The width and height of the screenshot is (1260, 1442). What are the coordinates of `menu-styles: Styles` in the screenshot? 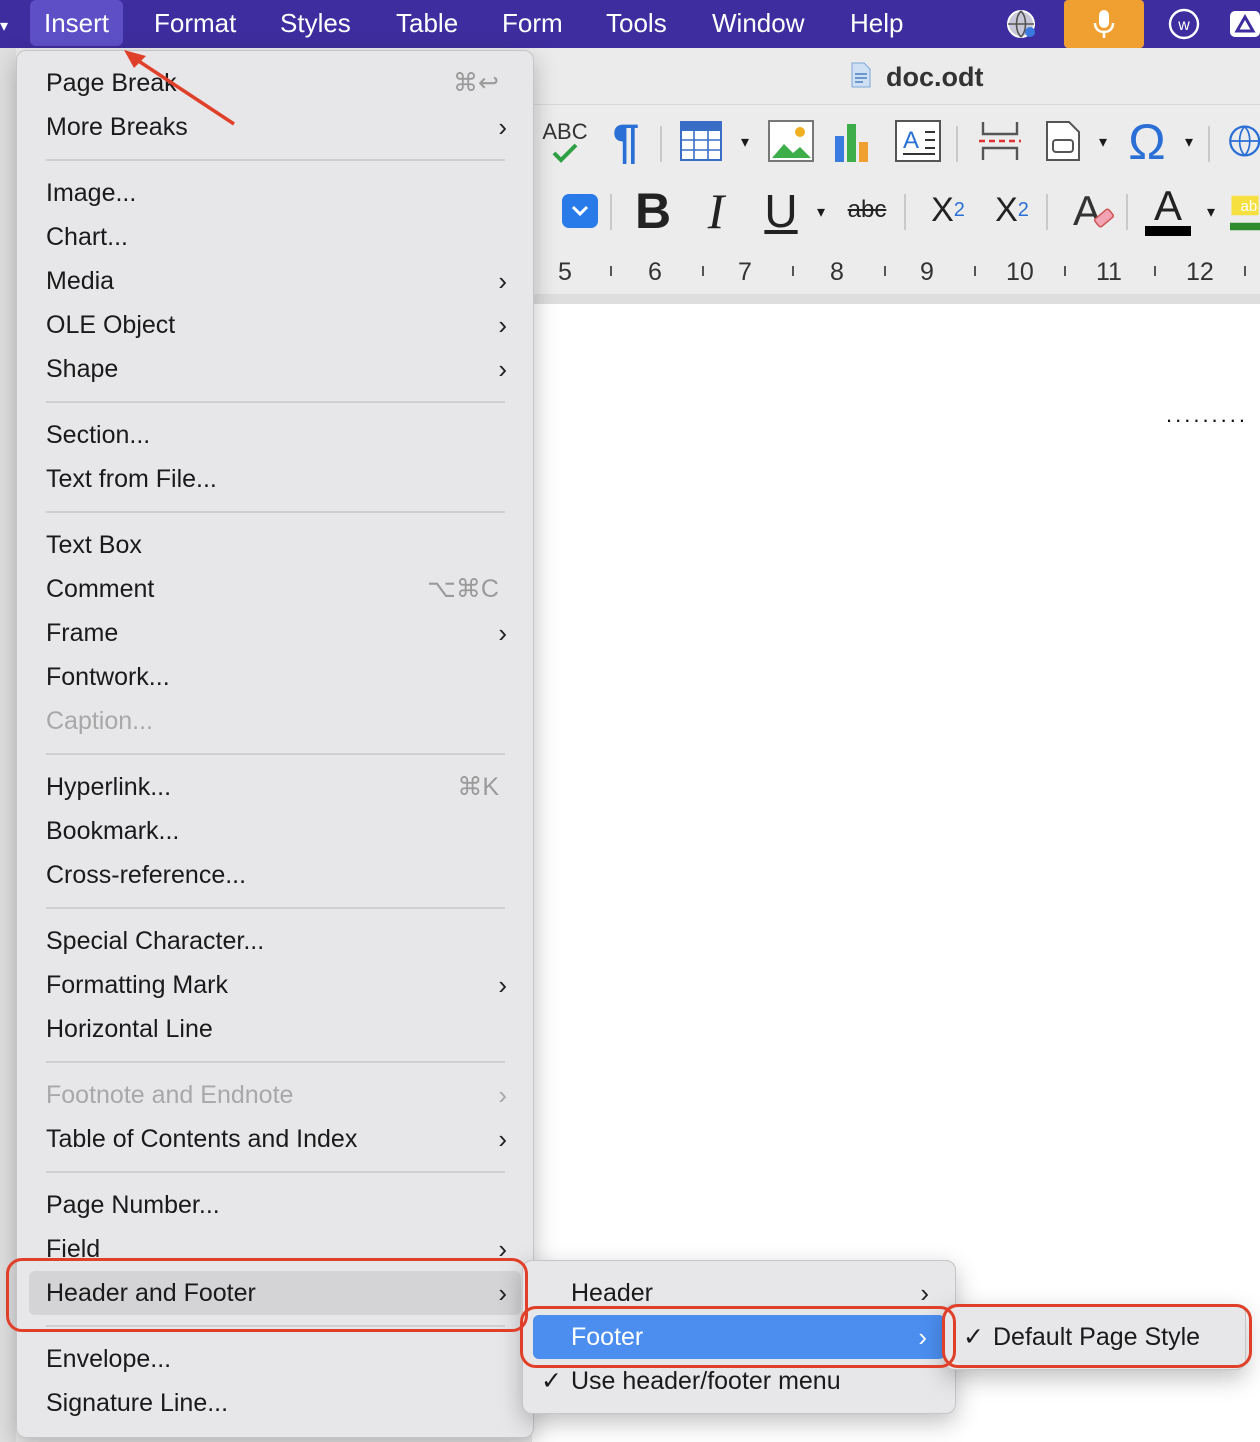 It's located at (315, 24).